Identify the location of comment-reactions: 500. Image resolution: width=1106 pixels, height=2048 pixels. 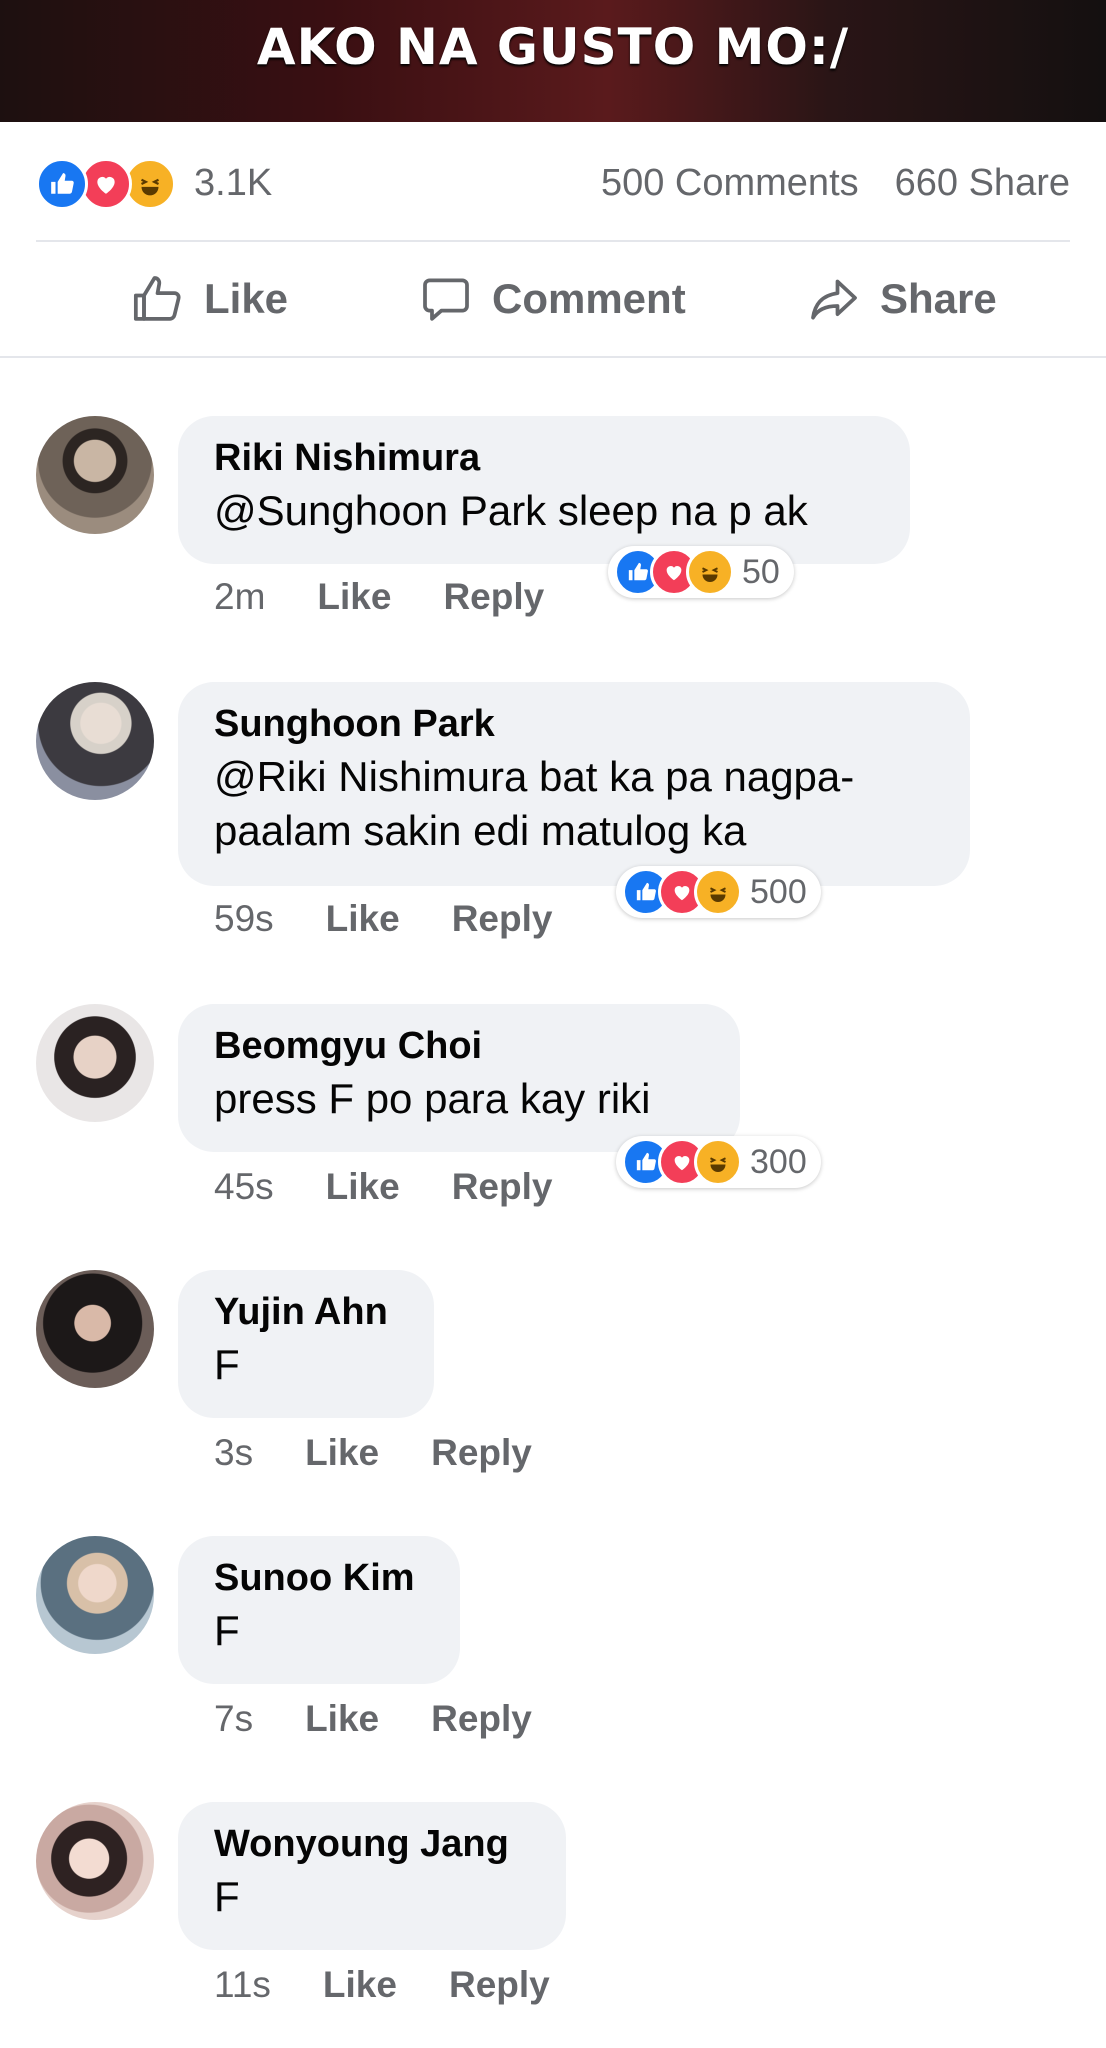
(718, 892).